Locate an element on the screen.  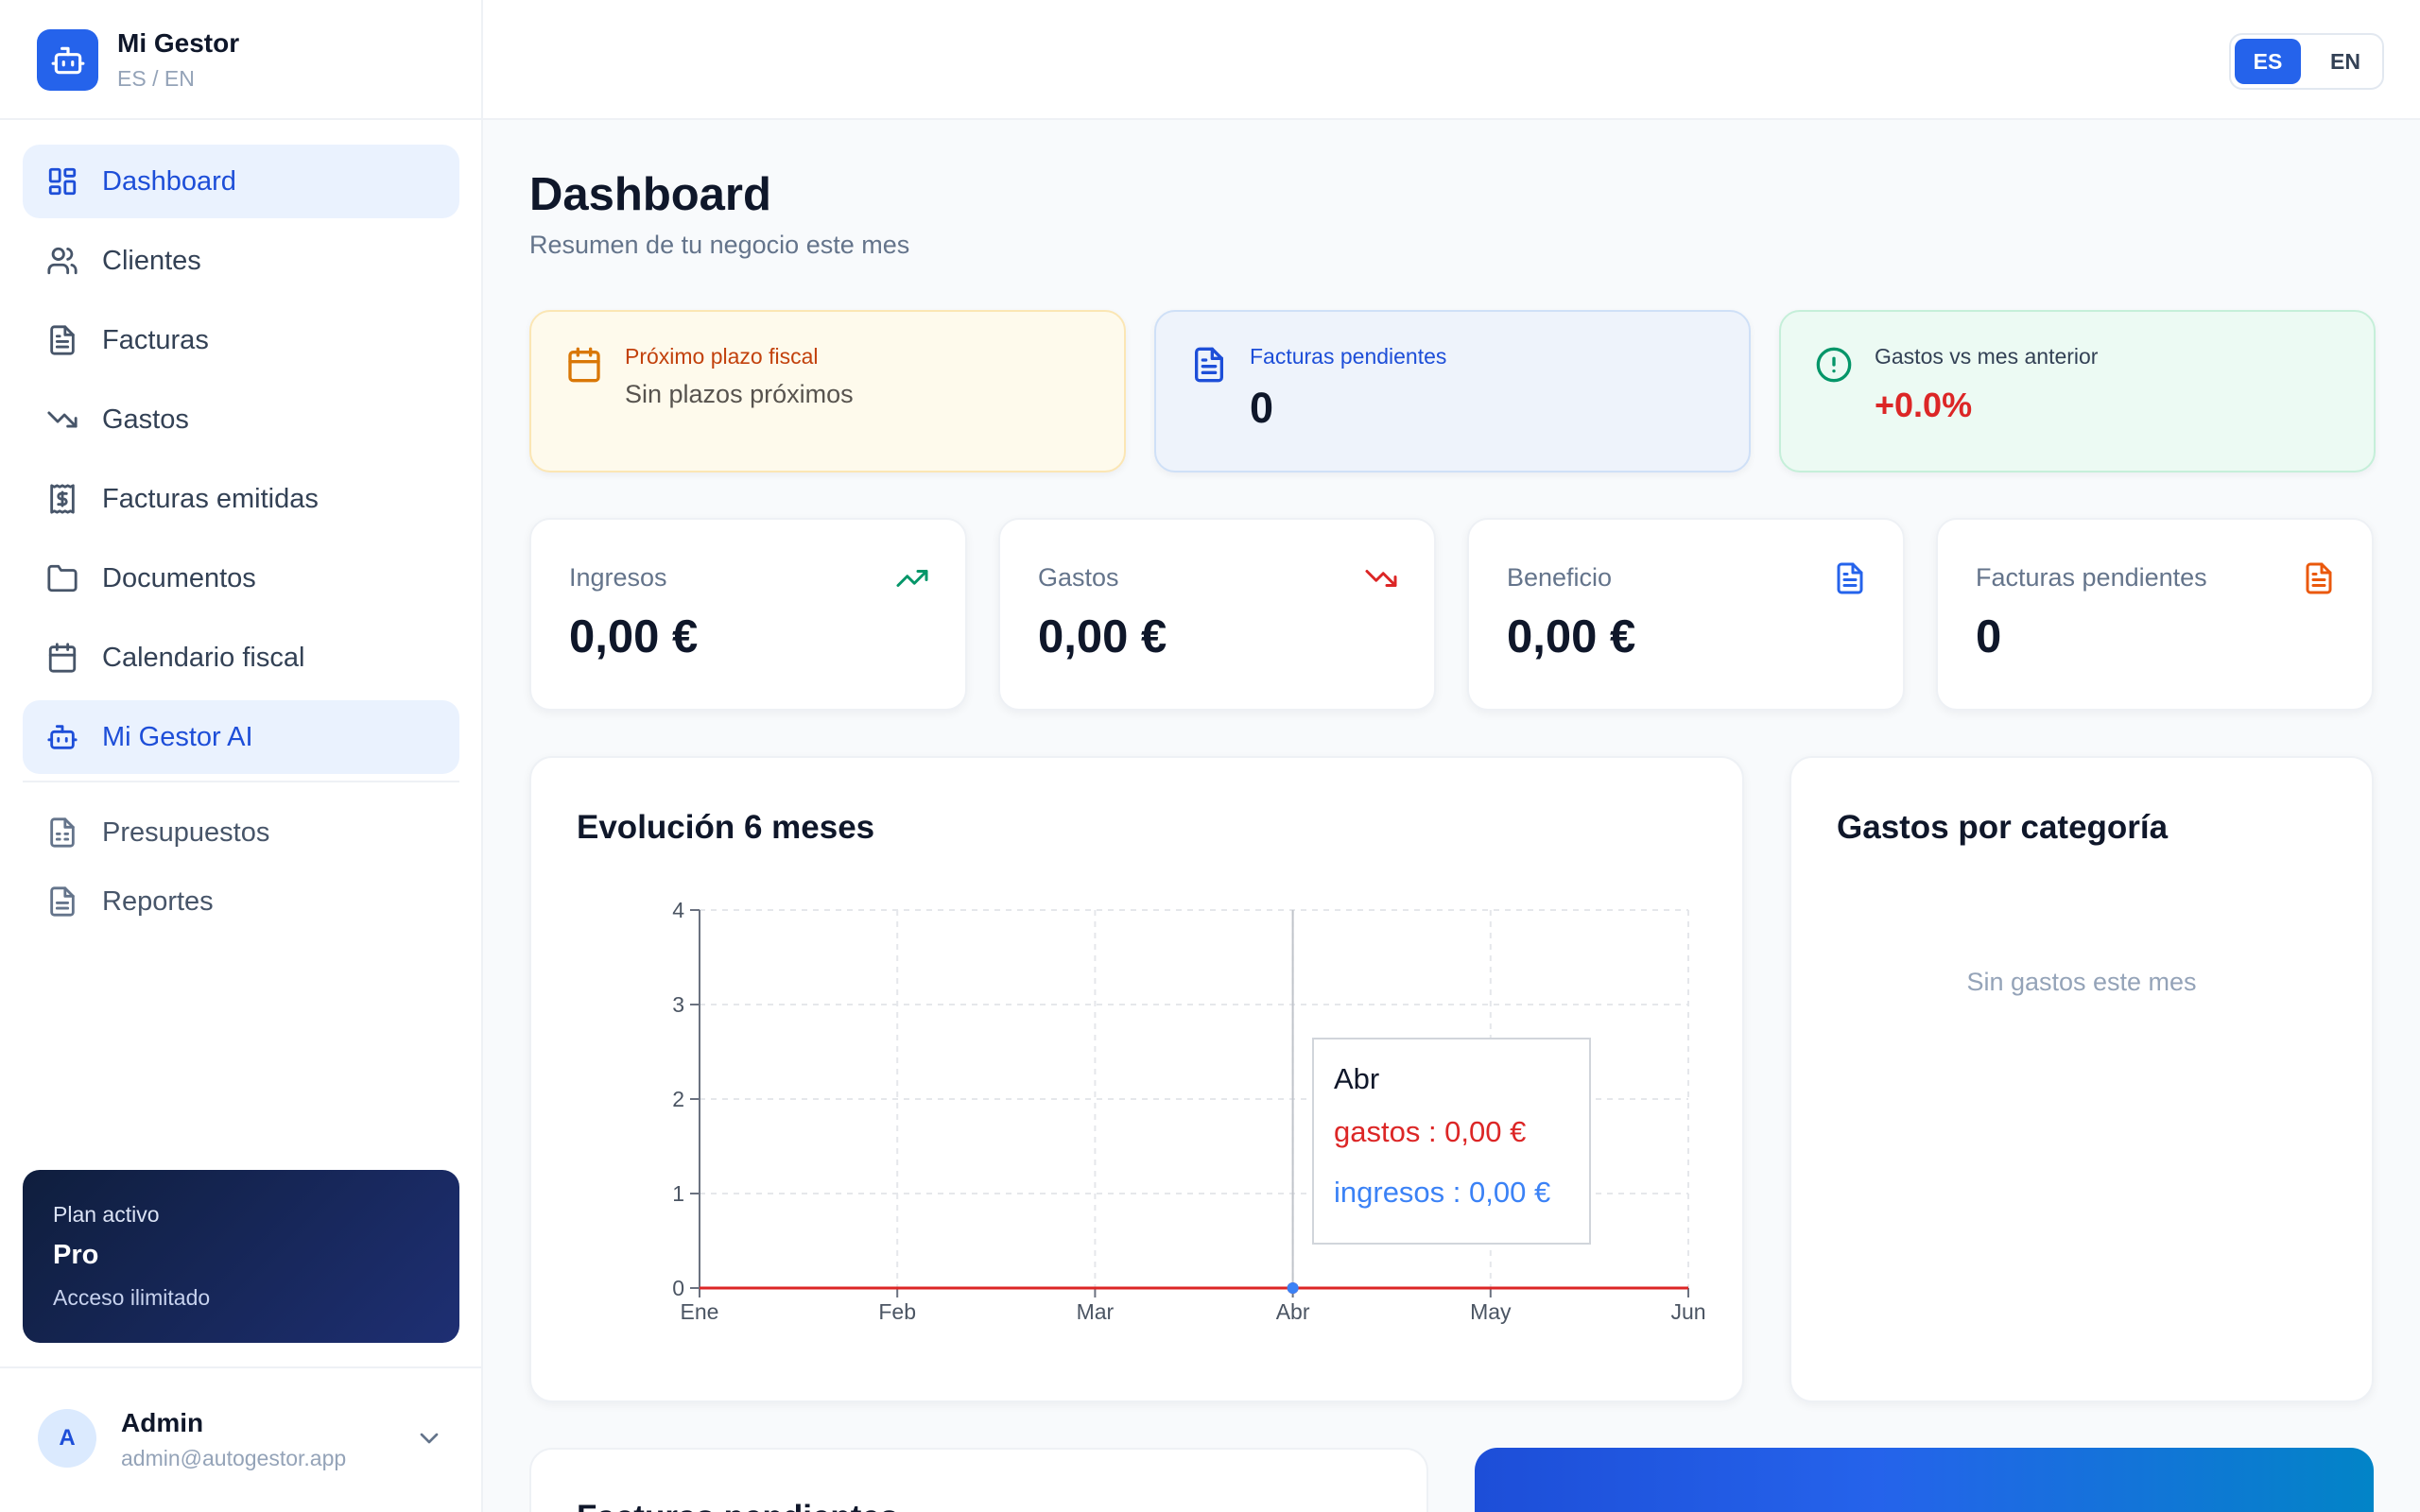
language-en-button: EN is located at coordinates (2345, 61).